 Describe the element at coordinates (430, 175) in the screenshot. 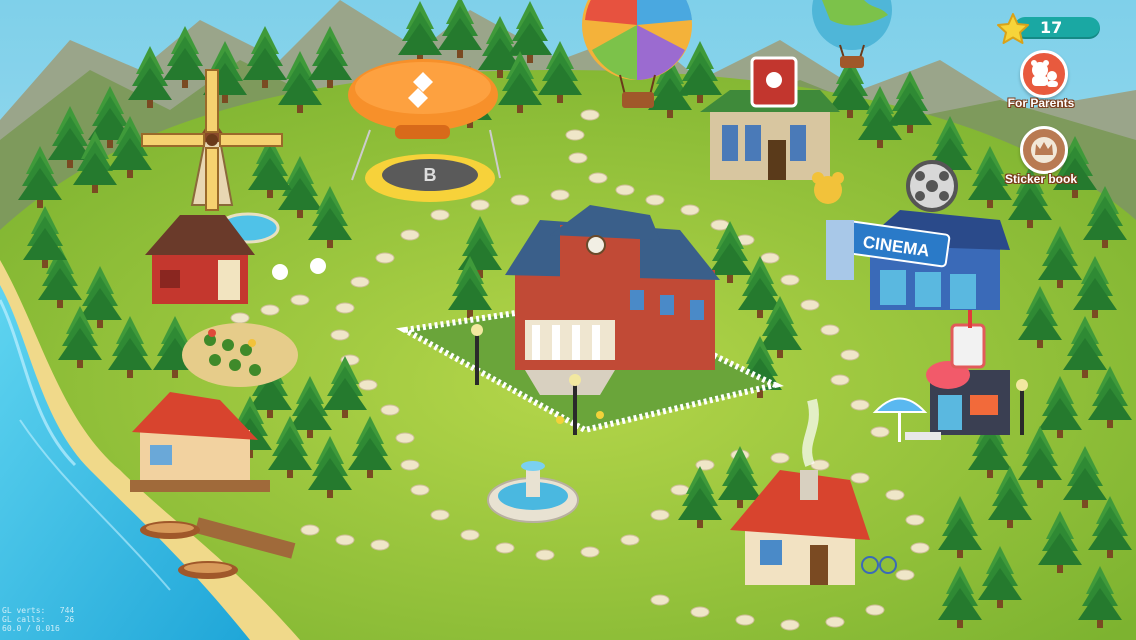

I see `helipad-letter: B` at that location.